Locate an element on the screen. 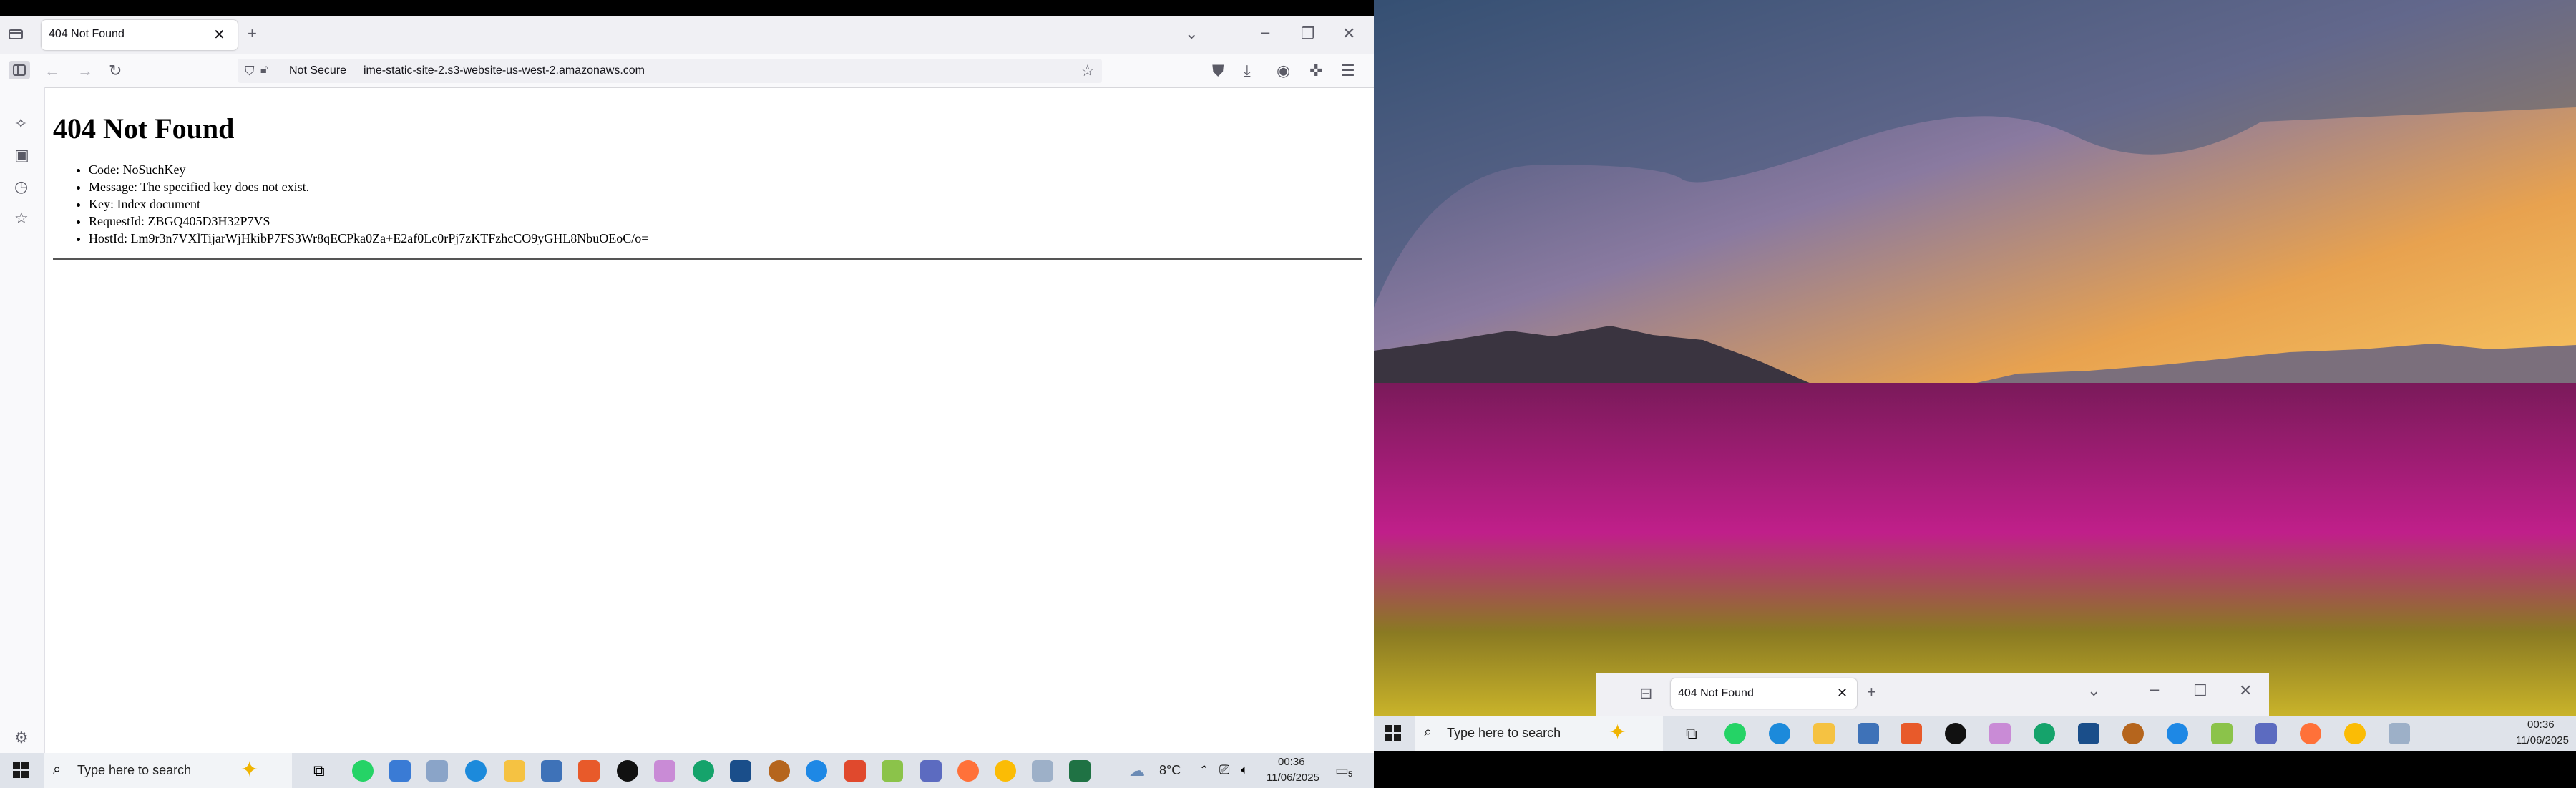  menu-icon: ☰ is located at coordinates (1348, 71).